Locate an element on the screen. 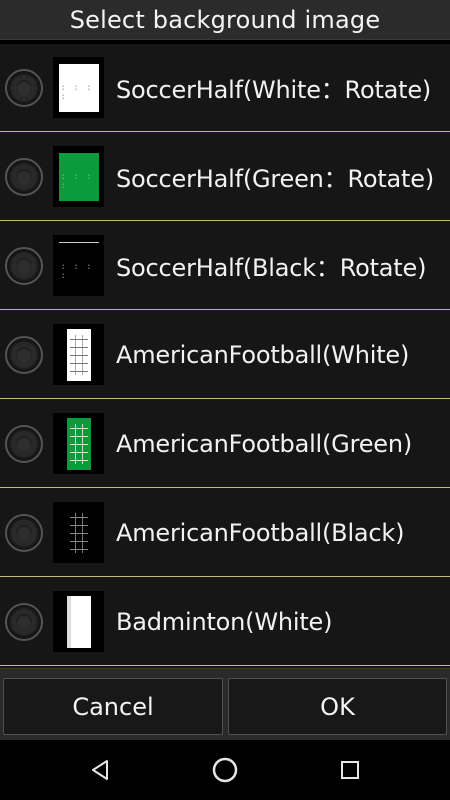 Image resolution: width=450 pixels, height=800 pixels. back-triangle-icon is located at coordinates (100, 770).